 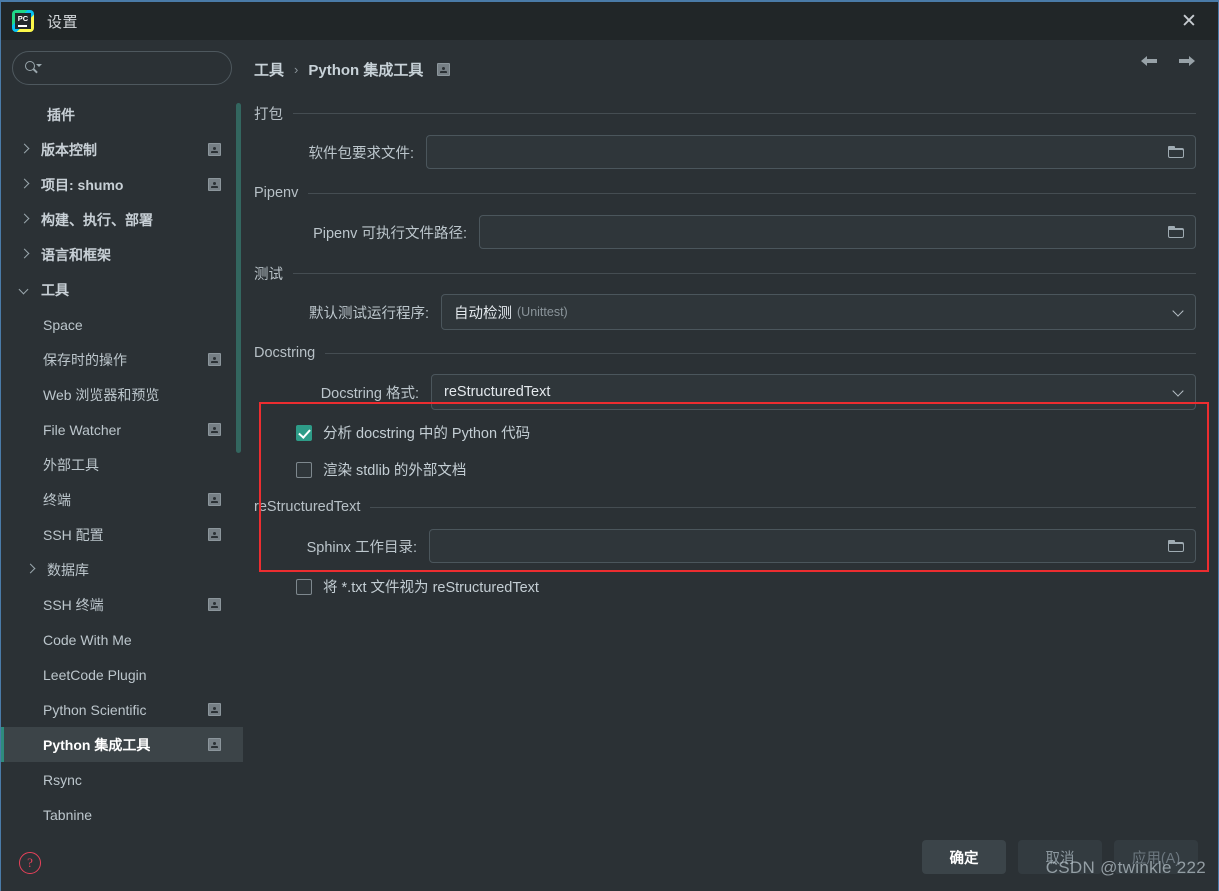 What do you see at coordinates (285, 353) in the screenshot?
I see `section-title-docstring: Docstring` at bounding box center [285, 353].